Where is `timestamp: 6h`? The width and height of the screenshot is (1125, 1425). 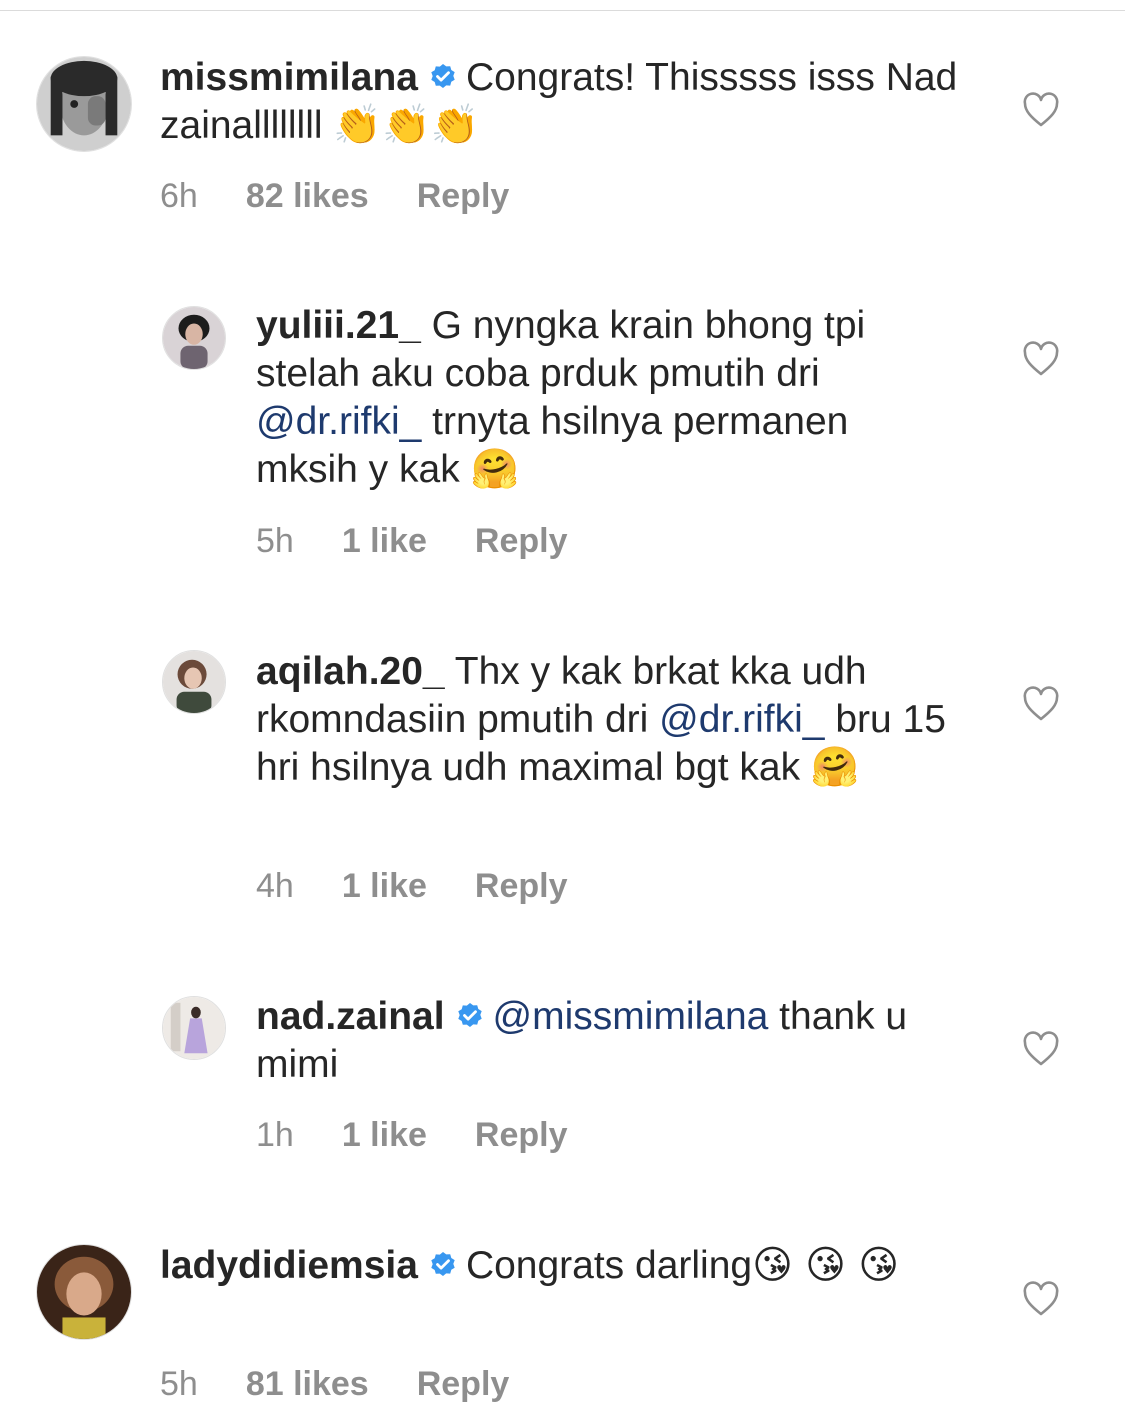
timestamp: 6h is located at coordinates (179, 196).